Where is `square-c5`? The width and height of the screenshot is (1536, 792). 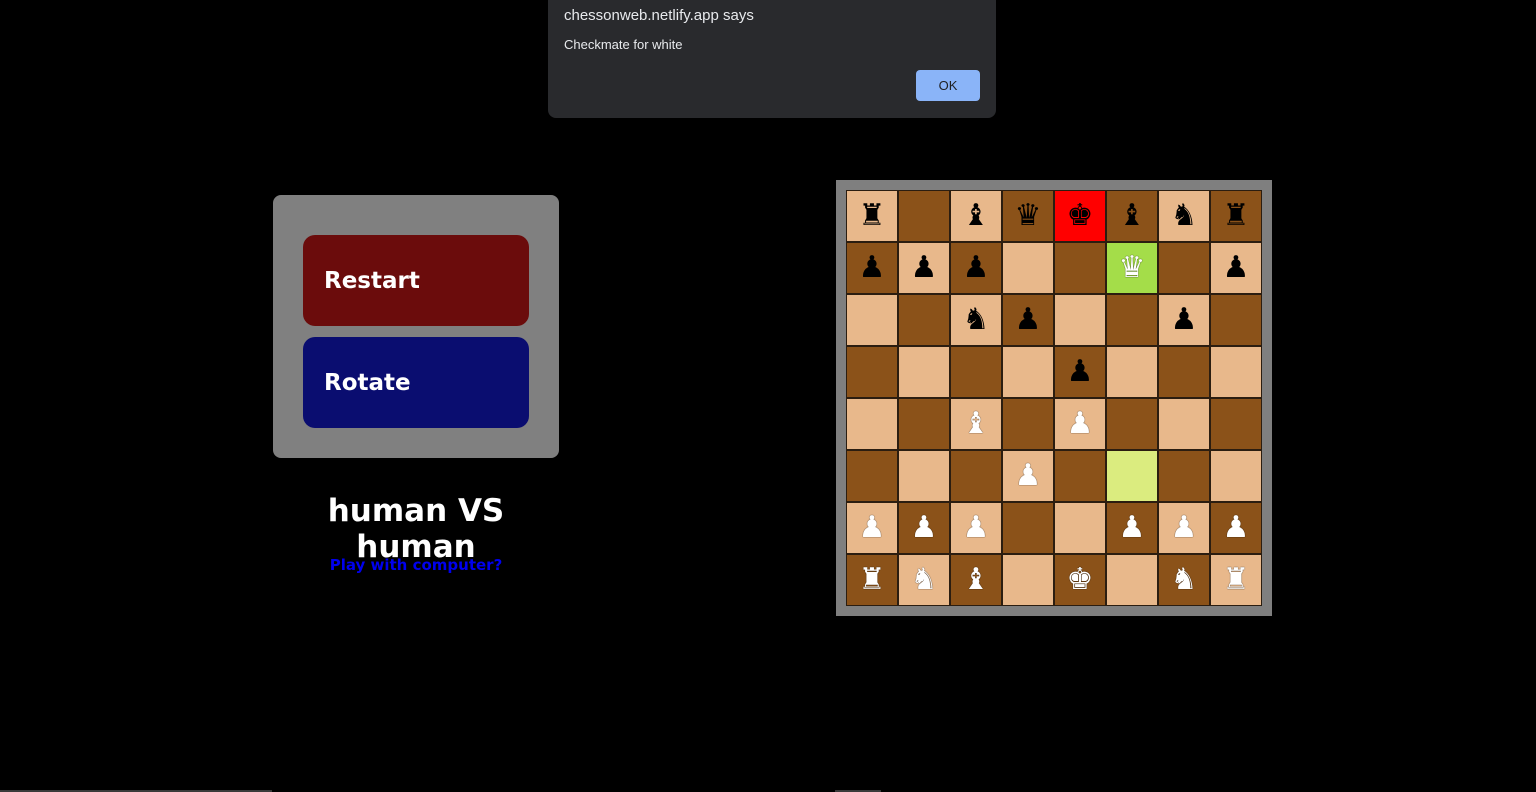 square-c5 is located at coordinates (976, 372).